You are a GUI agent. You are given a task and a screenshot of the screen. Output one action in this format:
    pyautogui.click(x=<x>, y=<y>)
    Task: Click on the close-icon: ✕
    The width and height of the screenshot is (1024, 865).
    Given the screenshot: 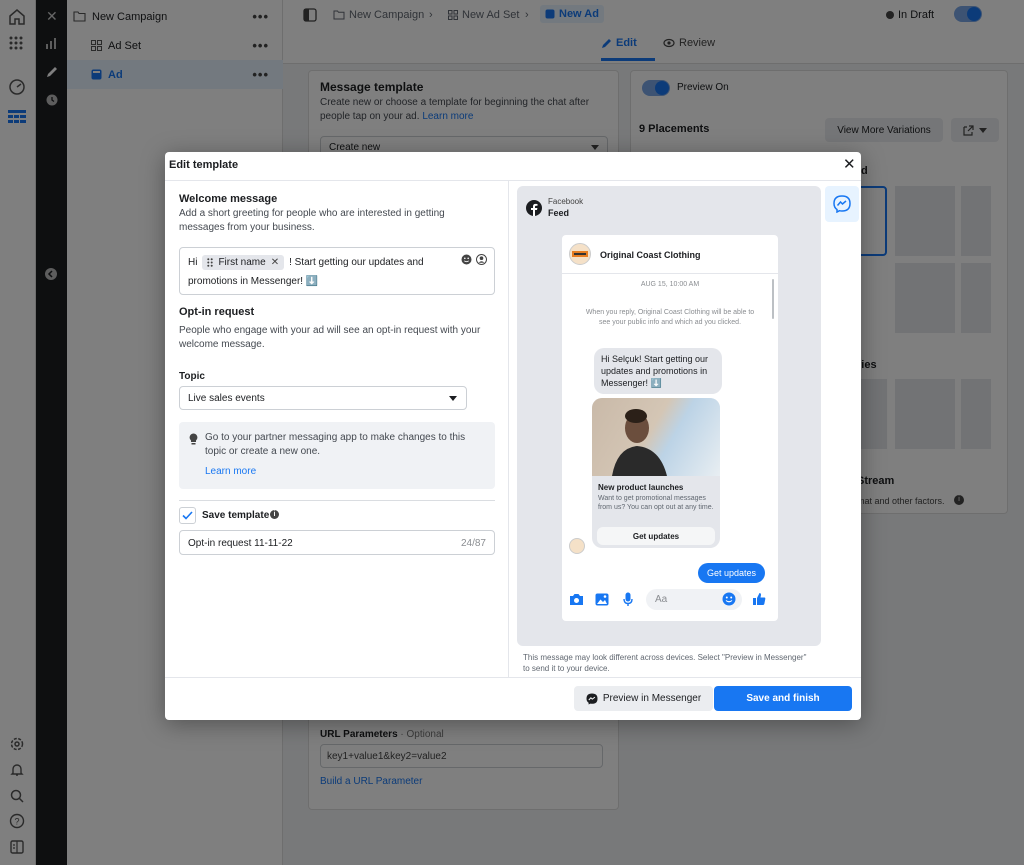 What is the action you would take?
    pyautogui.click(x=849, y=165)
    